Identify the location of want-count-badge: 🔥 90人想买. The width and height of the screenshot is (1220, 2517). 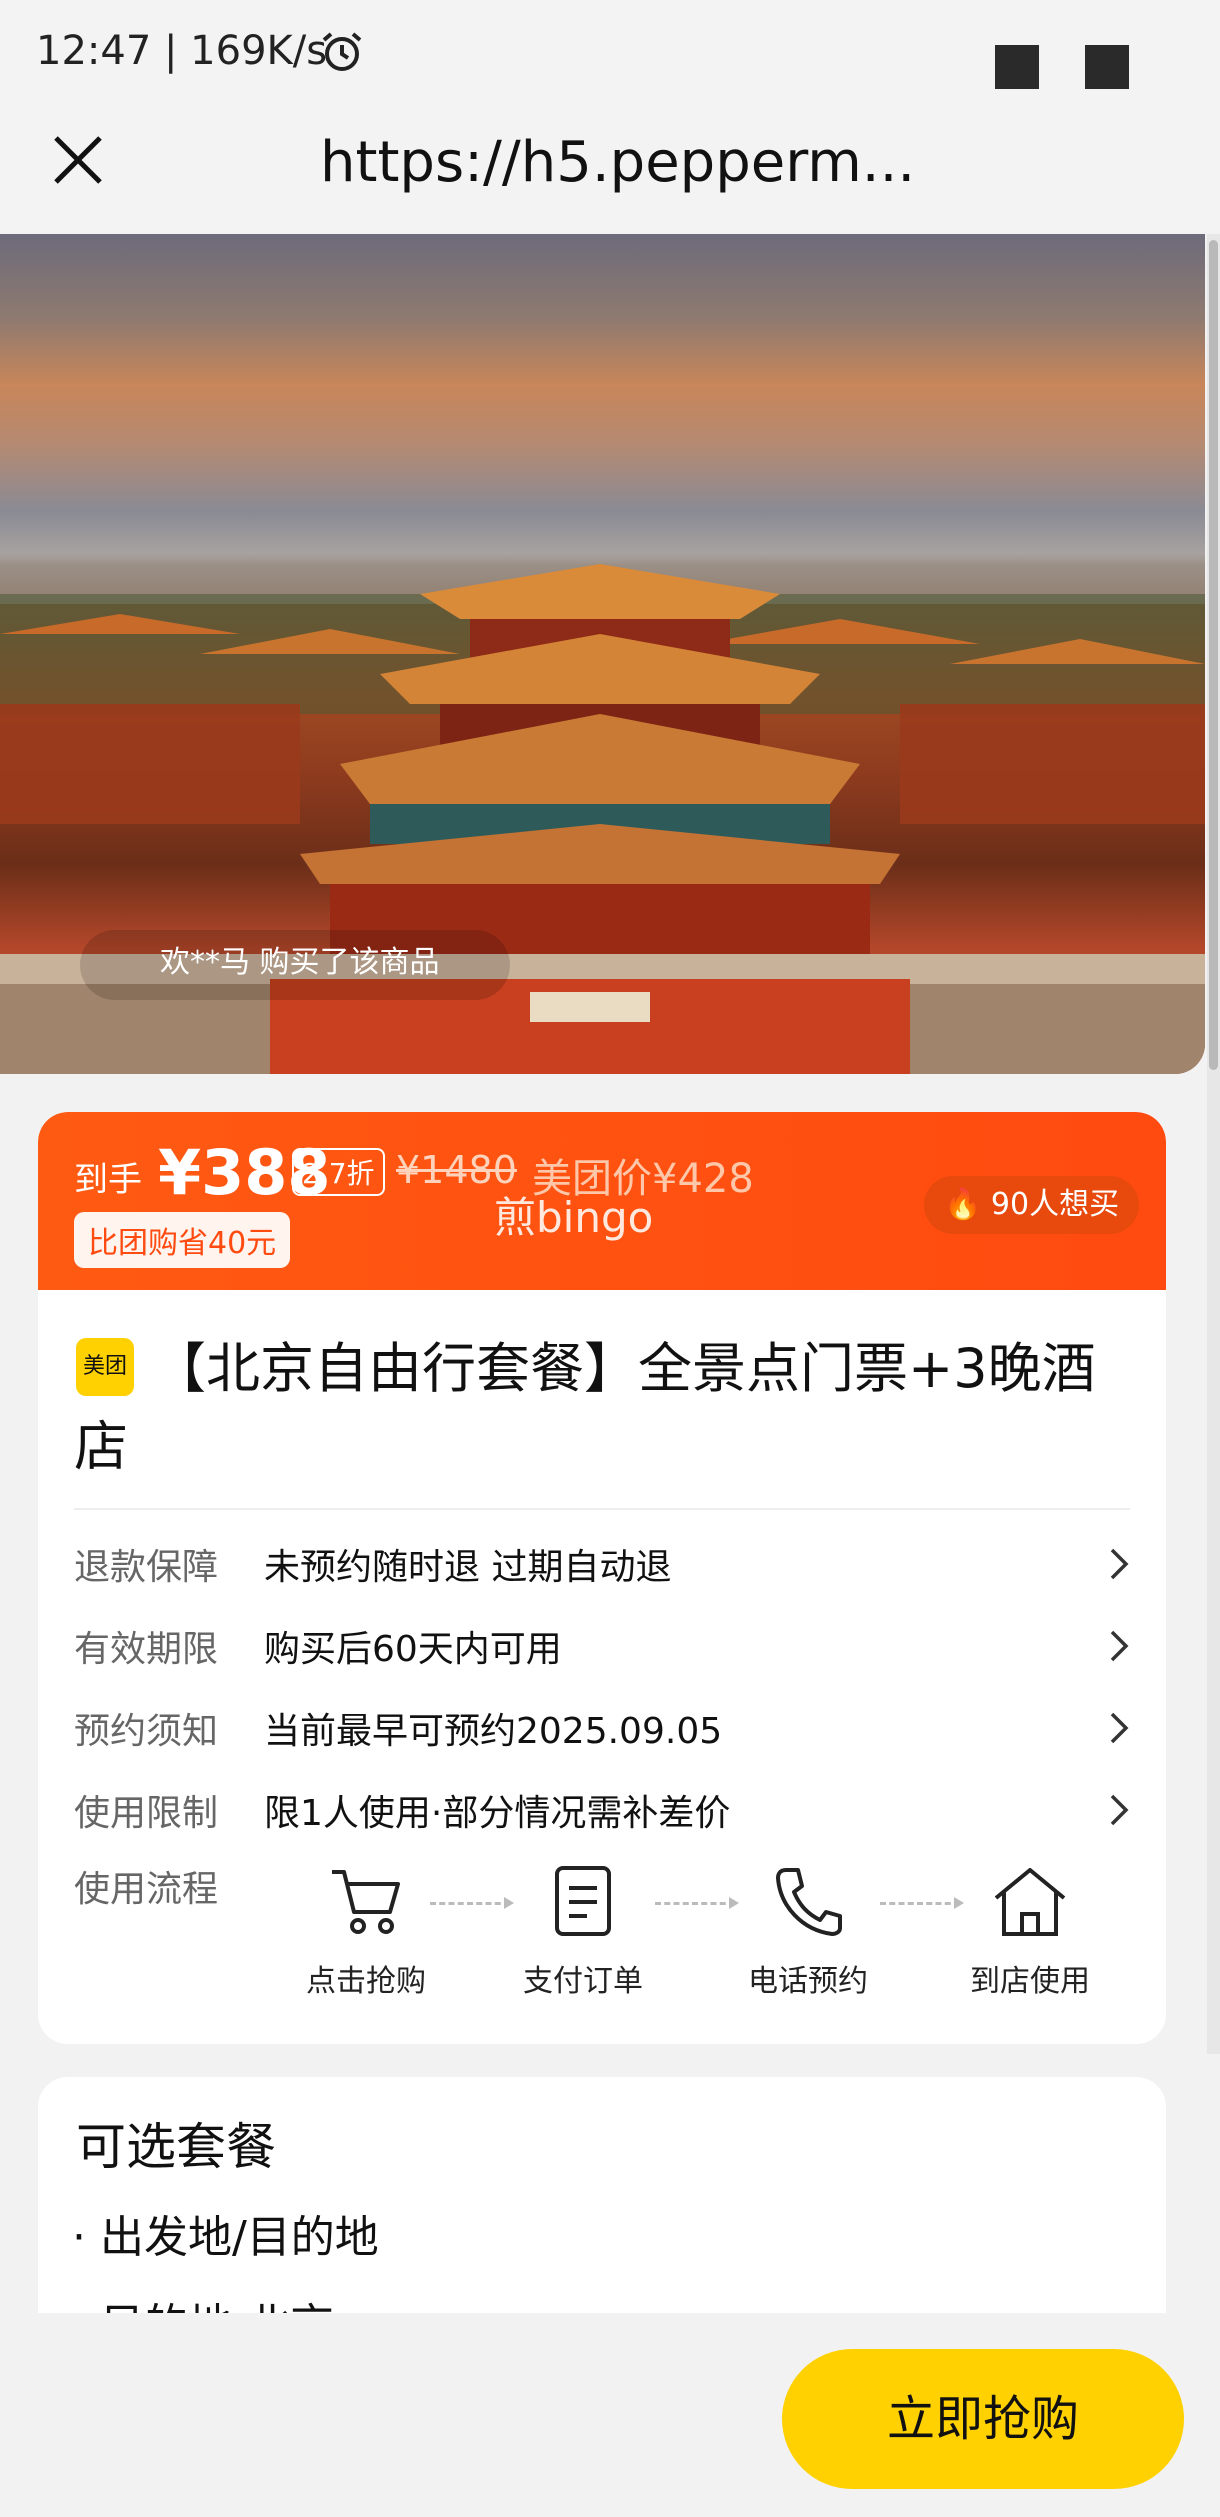
(1032, 1205).